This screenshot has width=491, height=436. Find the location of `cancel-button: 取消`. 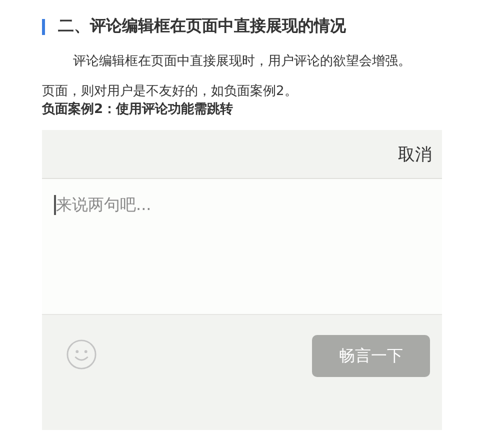

cancel-button: 取消 is located at coordinates (415, 154).